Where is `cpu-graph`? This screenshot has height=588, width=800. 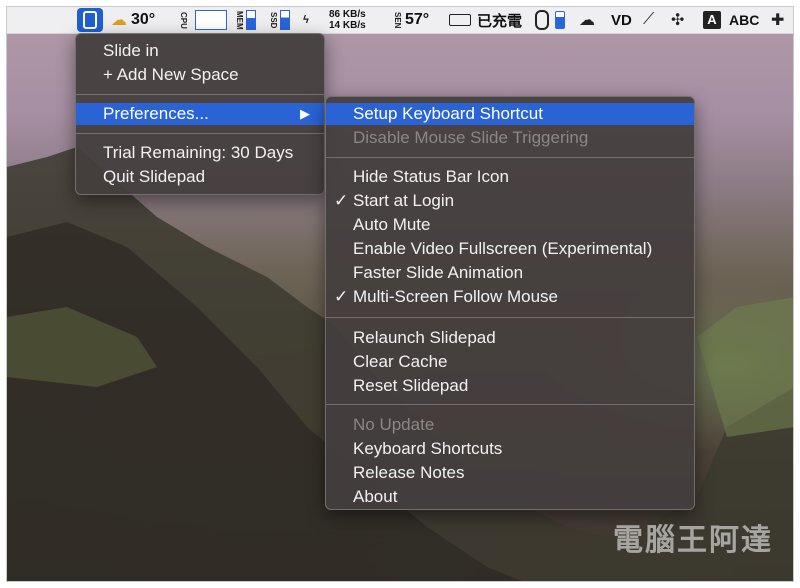
cpu-graph is located at coordinates (211, 20).